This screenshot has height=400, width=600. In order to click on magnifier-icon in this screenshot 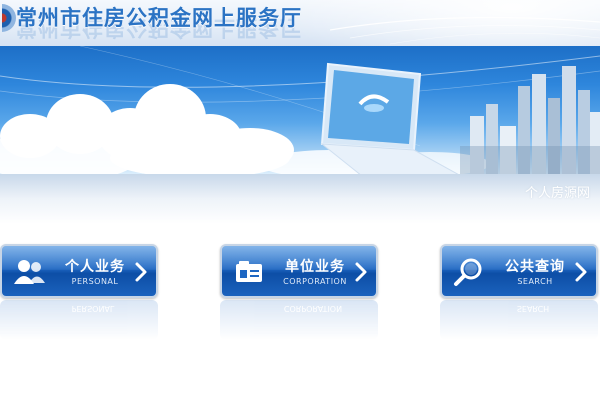, I will do `click(468, 272)`.